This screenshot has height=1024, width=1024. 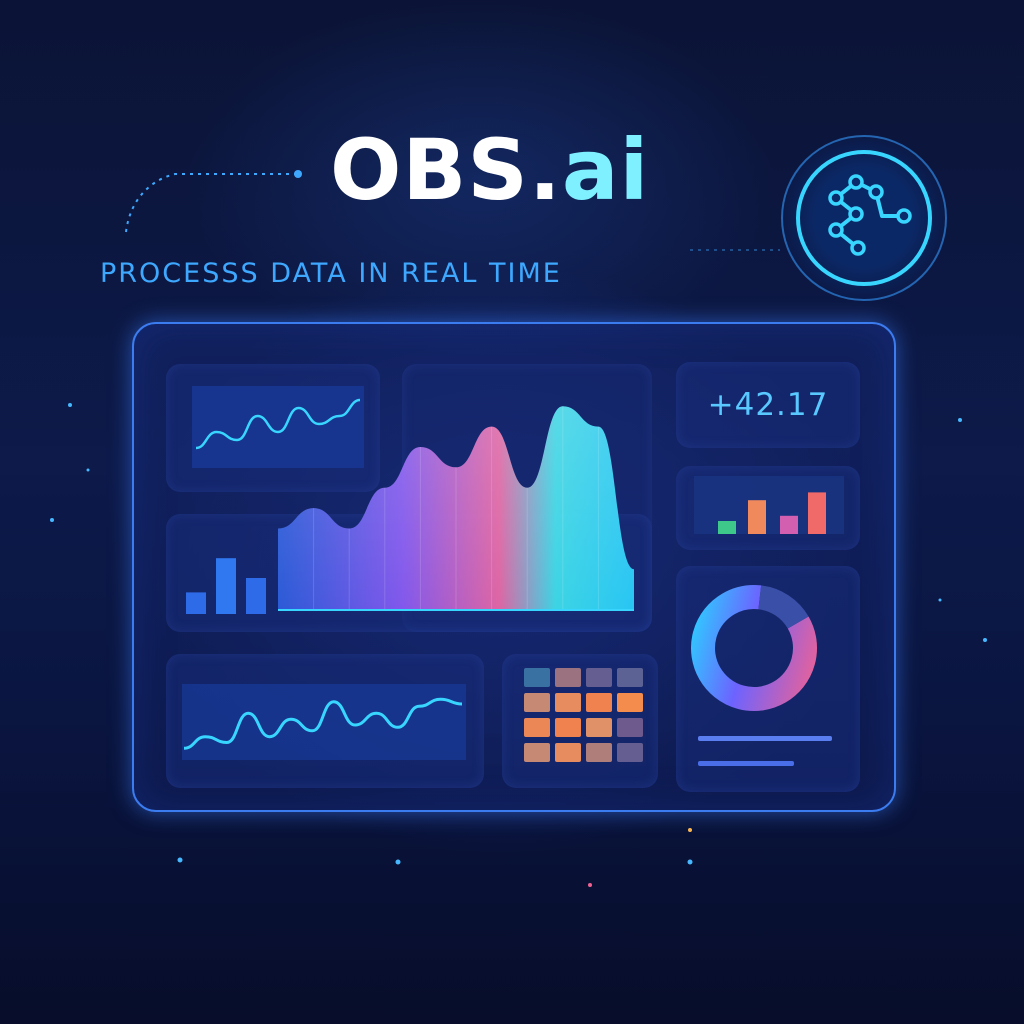 What do you see at coordinates (769, 505) in the screenshot?
I see `right-bar-chart` at bounding box center [769, 505].